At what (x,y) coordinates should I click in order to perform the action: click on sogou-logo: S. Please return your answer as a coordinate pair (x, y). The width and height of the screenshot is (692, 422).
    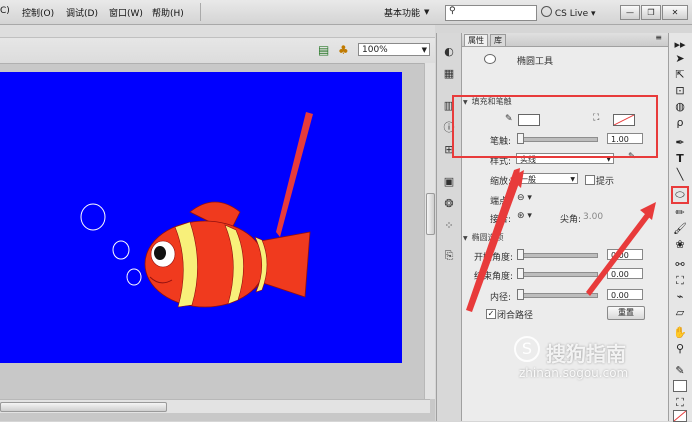
    Looking at the image, I should click on (527, 349).